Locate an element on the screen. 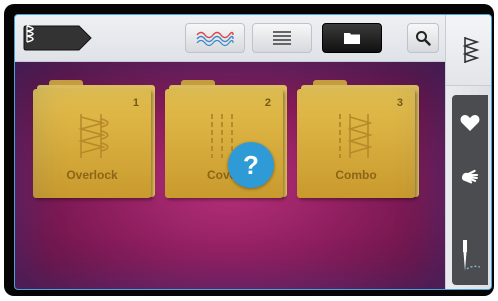  help-button: ? is located at coordinates (251, 165).